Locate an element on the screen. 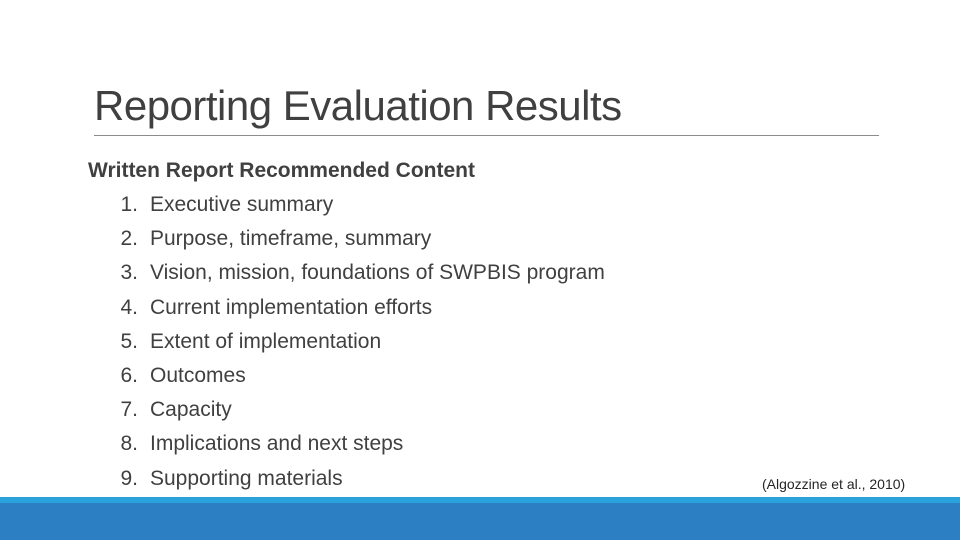 The image size is (960, 540). list-item: 9. Supporting materials is located at coordinates (346, 479).